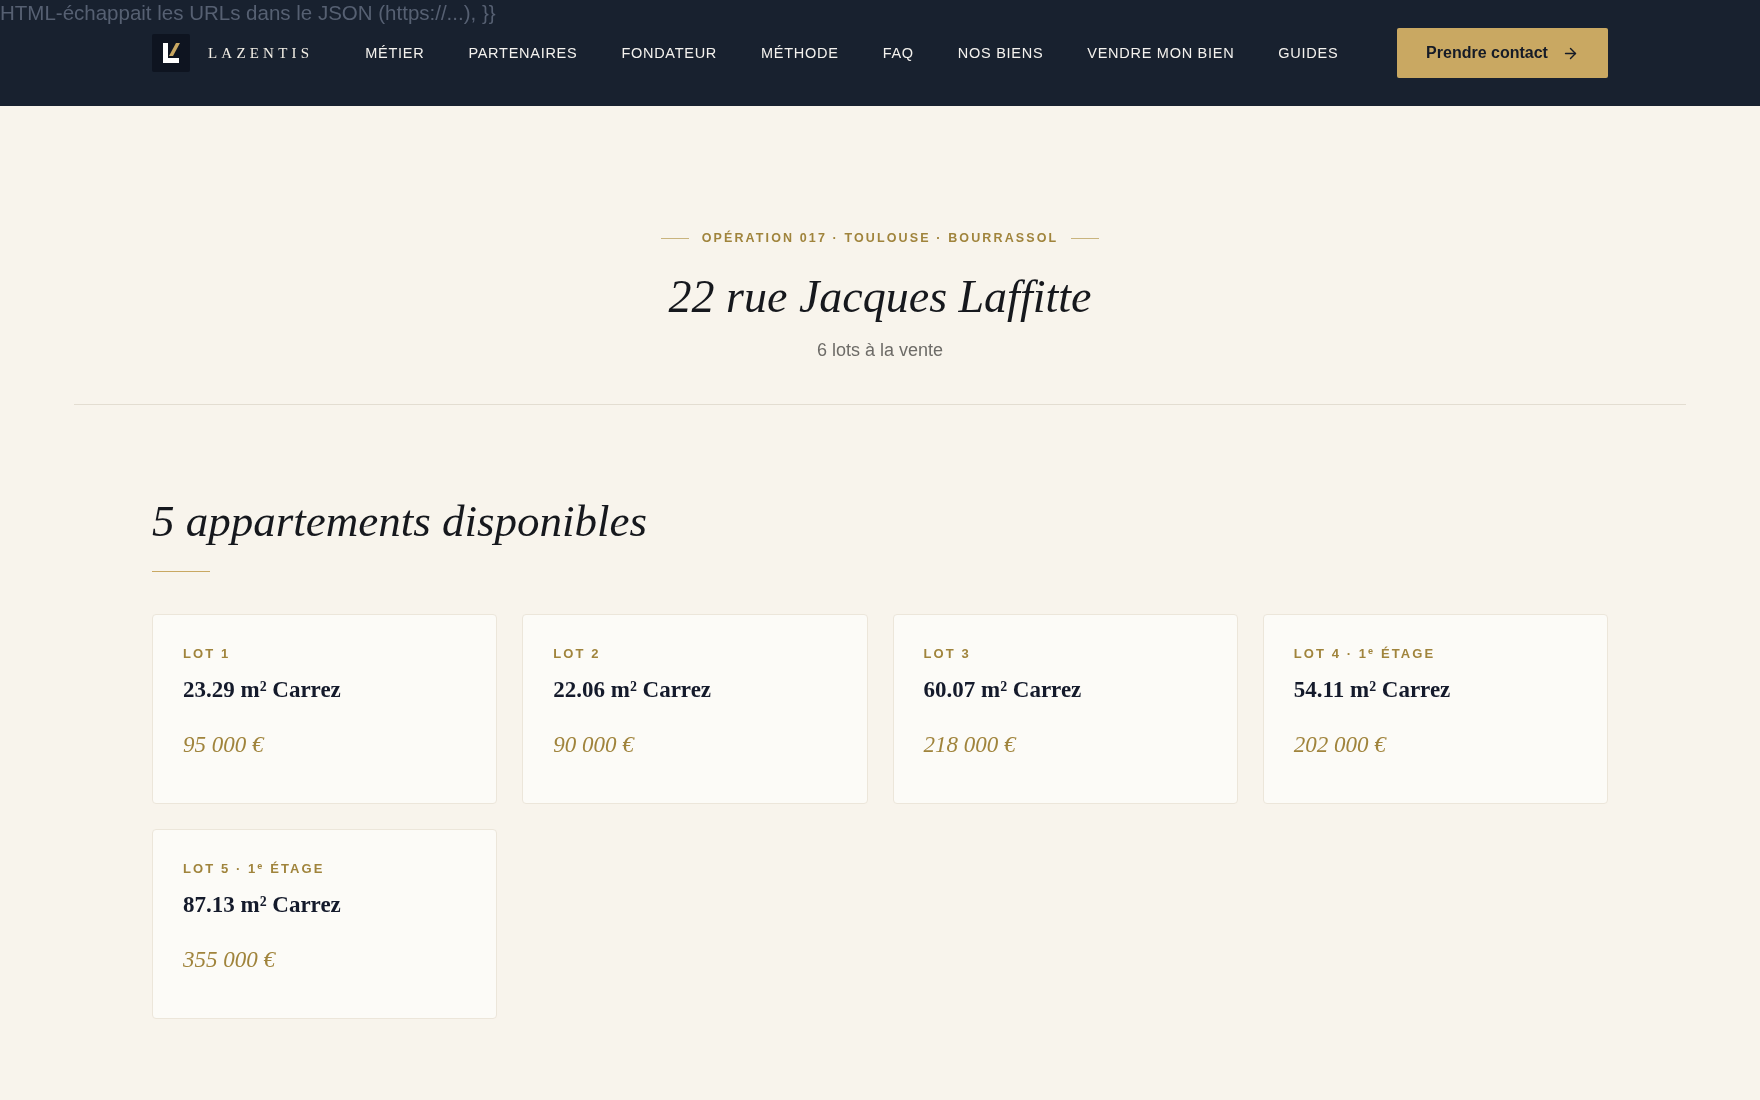  Describe the element at coordinates (880, 350) in the screenshot. I see `page-subtitle: 6 lots à la vente` at that location.